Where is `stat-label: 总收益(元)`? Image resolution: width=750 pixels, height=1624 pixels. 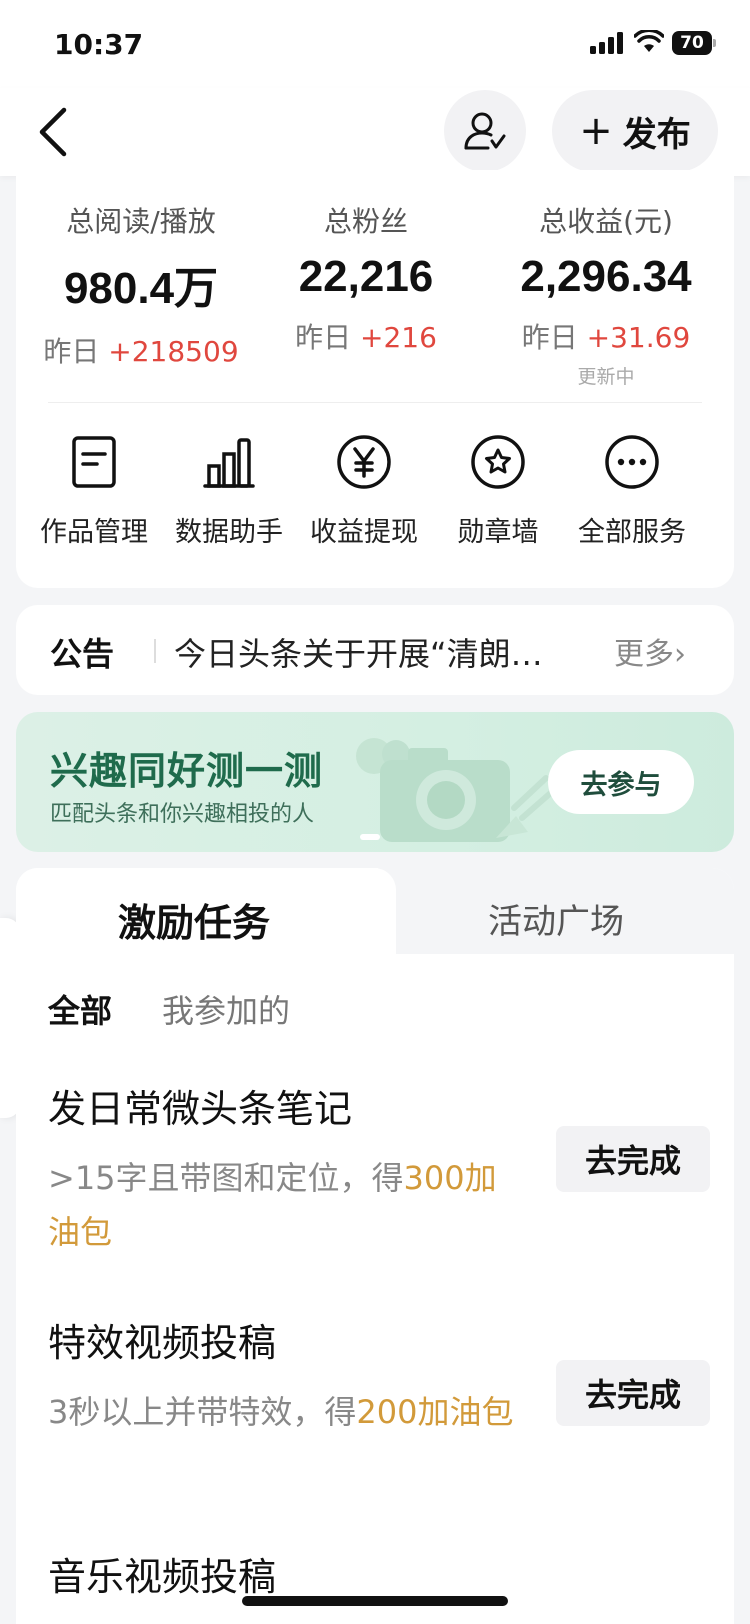 stat-label: 总收益(元) is located at coordinates (606, 221).